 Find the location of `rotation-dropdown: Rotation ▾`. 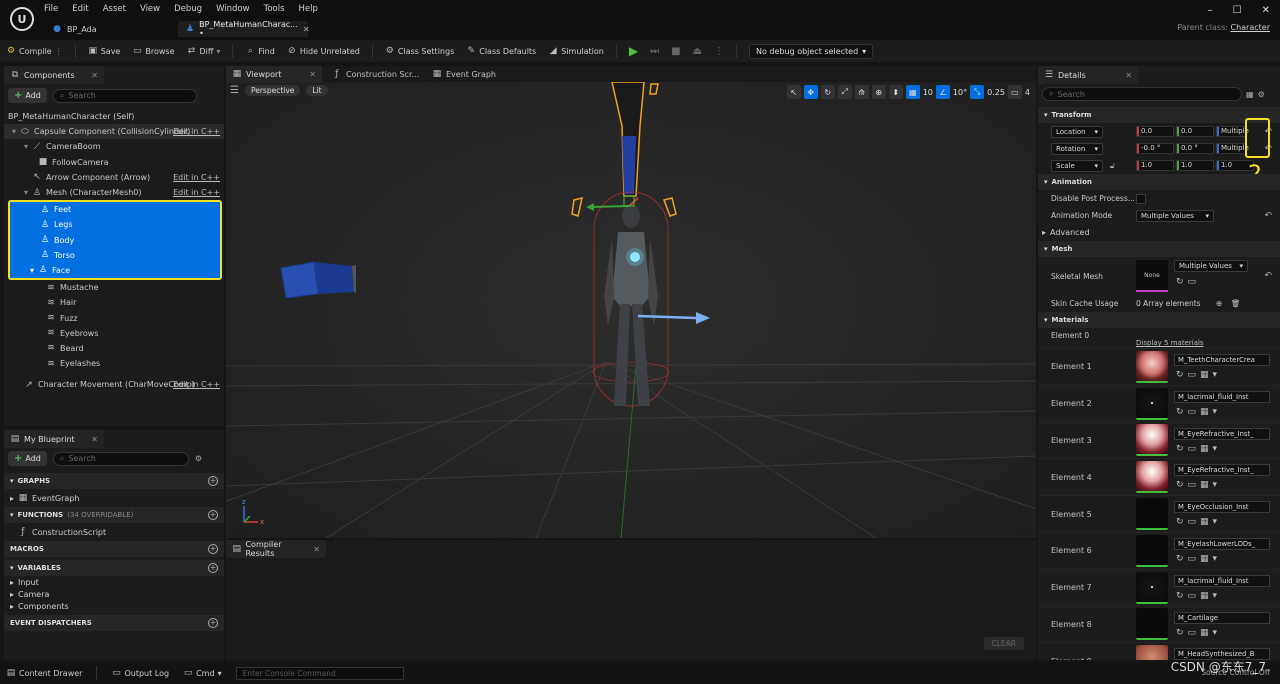

rotation-dropdown: Rotation ▾ is located at coordinates (1077, 148).